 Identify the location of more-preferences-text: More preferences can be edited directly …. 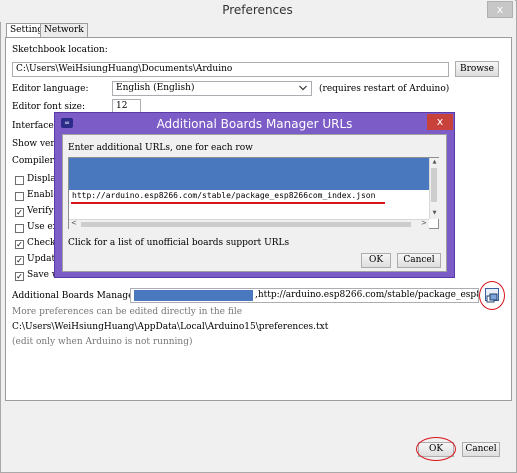
(127, 312).